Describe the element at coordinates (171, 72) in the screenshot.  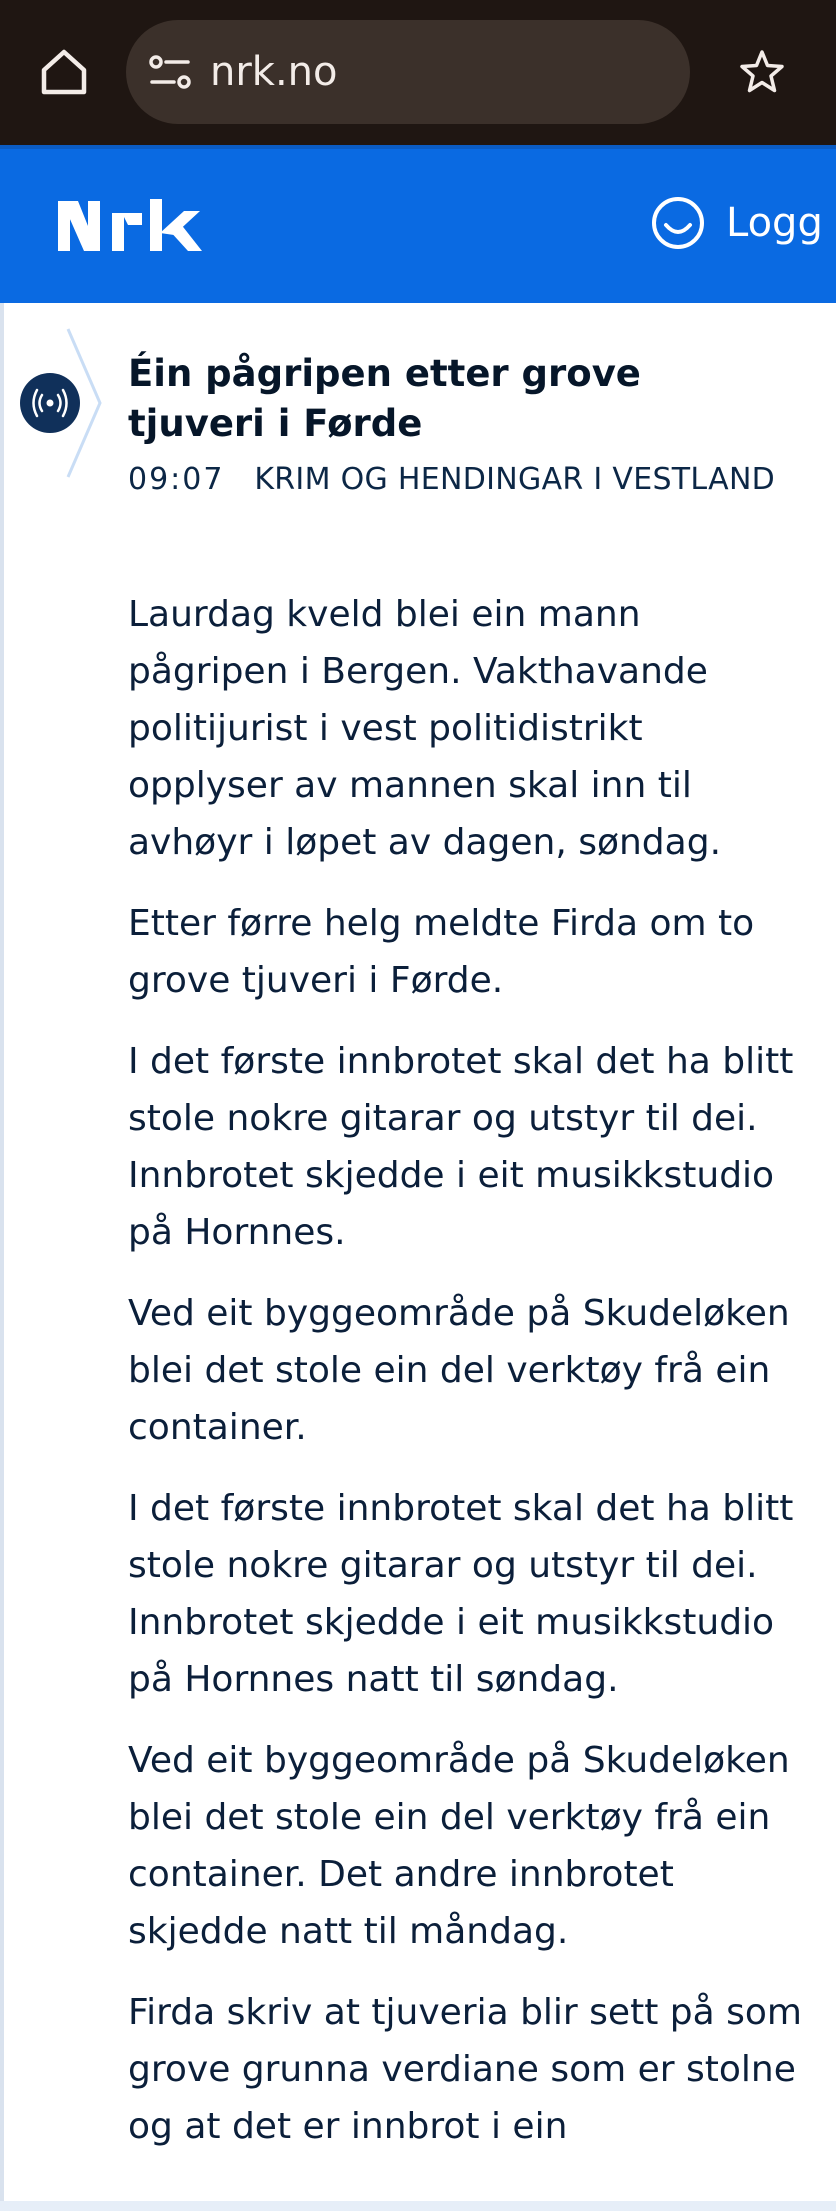
I see `tune-icon` at that location.